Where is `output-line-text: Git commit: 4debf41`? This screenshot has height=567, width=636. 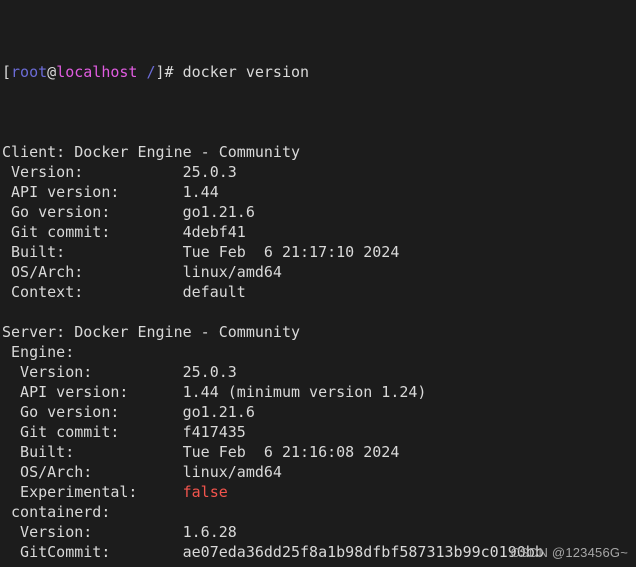
output-line-text: Git commit: 4debf41 is located at coordinates (124, 232).